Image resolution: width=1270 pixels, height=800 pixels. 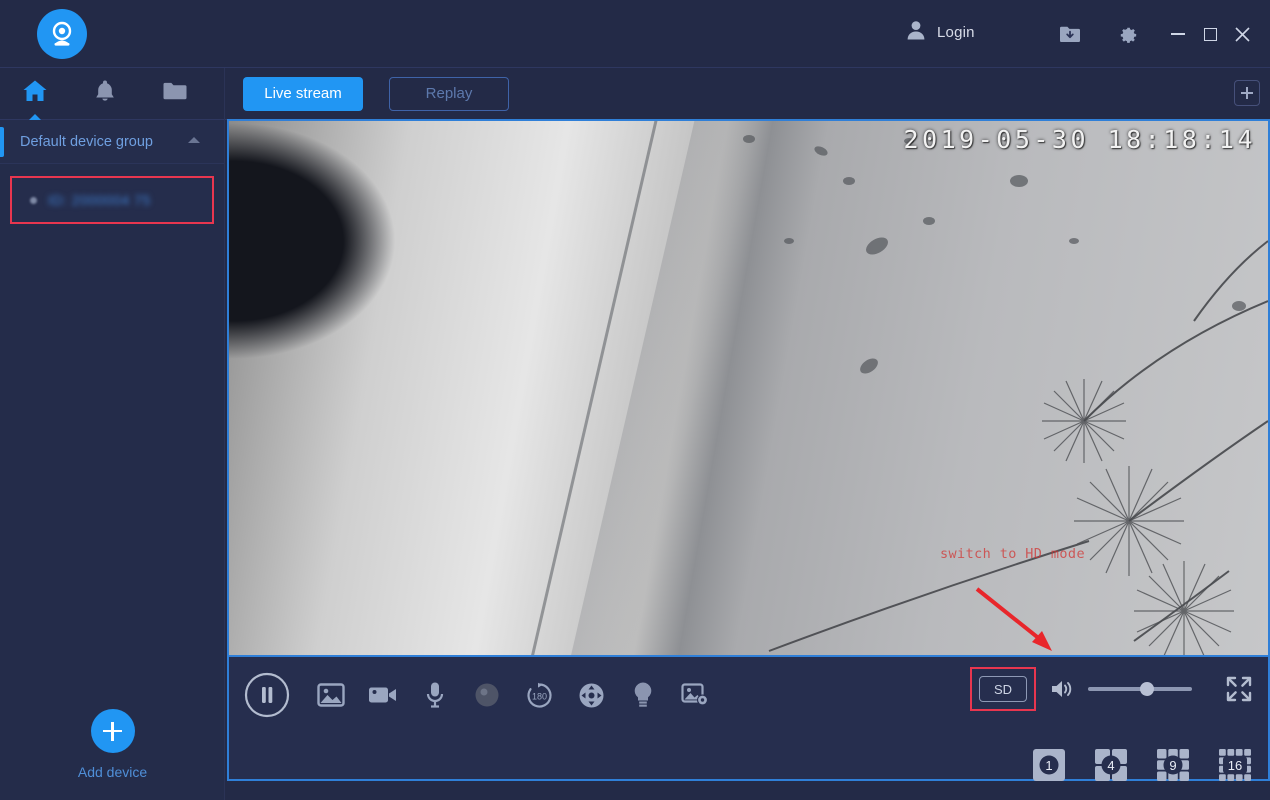 I want to click on fullscreen-button, so click(x=1239, y=689).